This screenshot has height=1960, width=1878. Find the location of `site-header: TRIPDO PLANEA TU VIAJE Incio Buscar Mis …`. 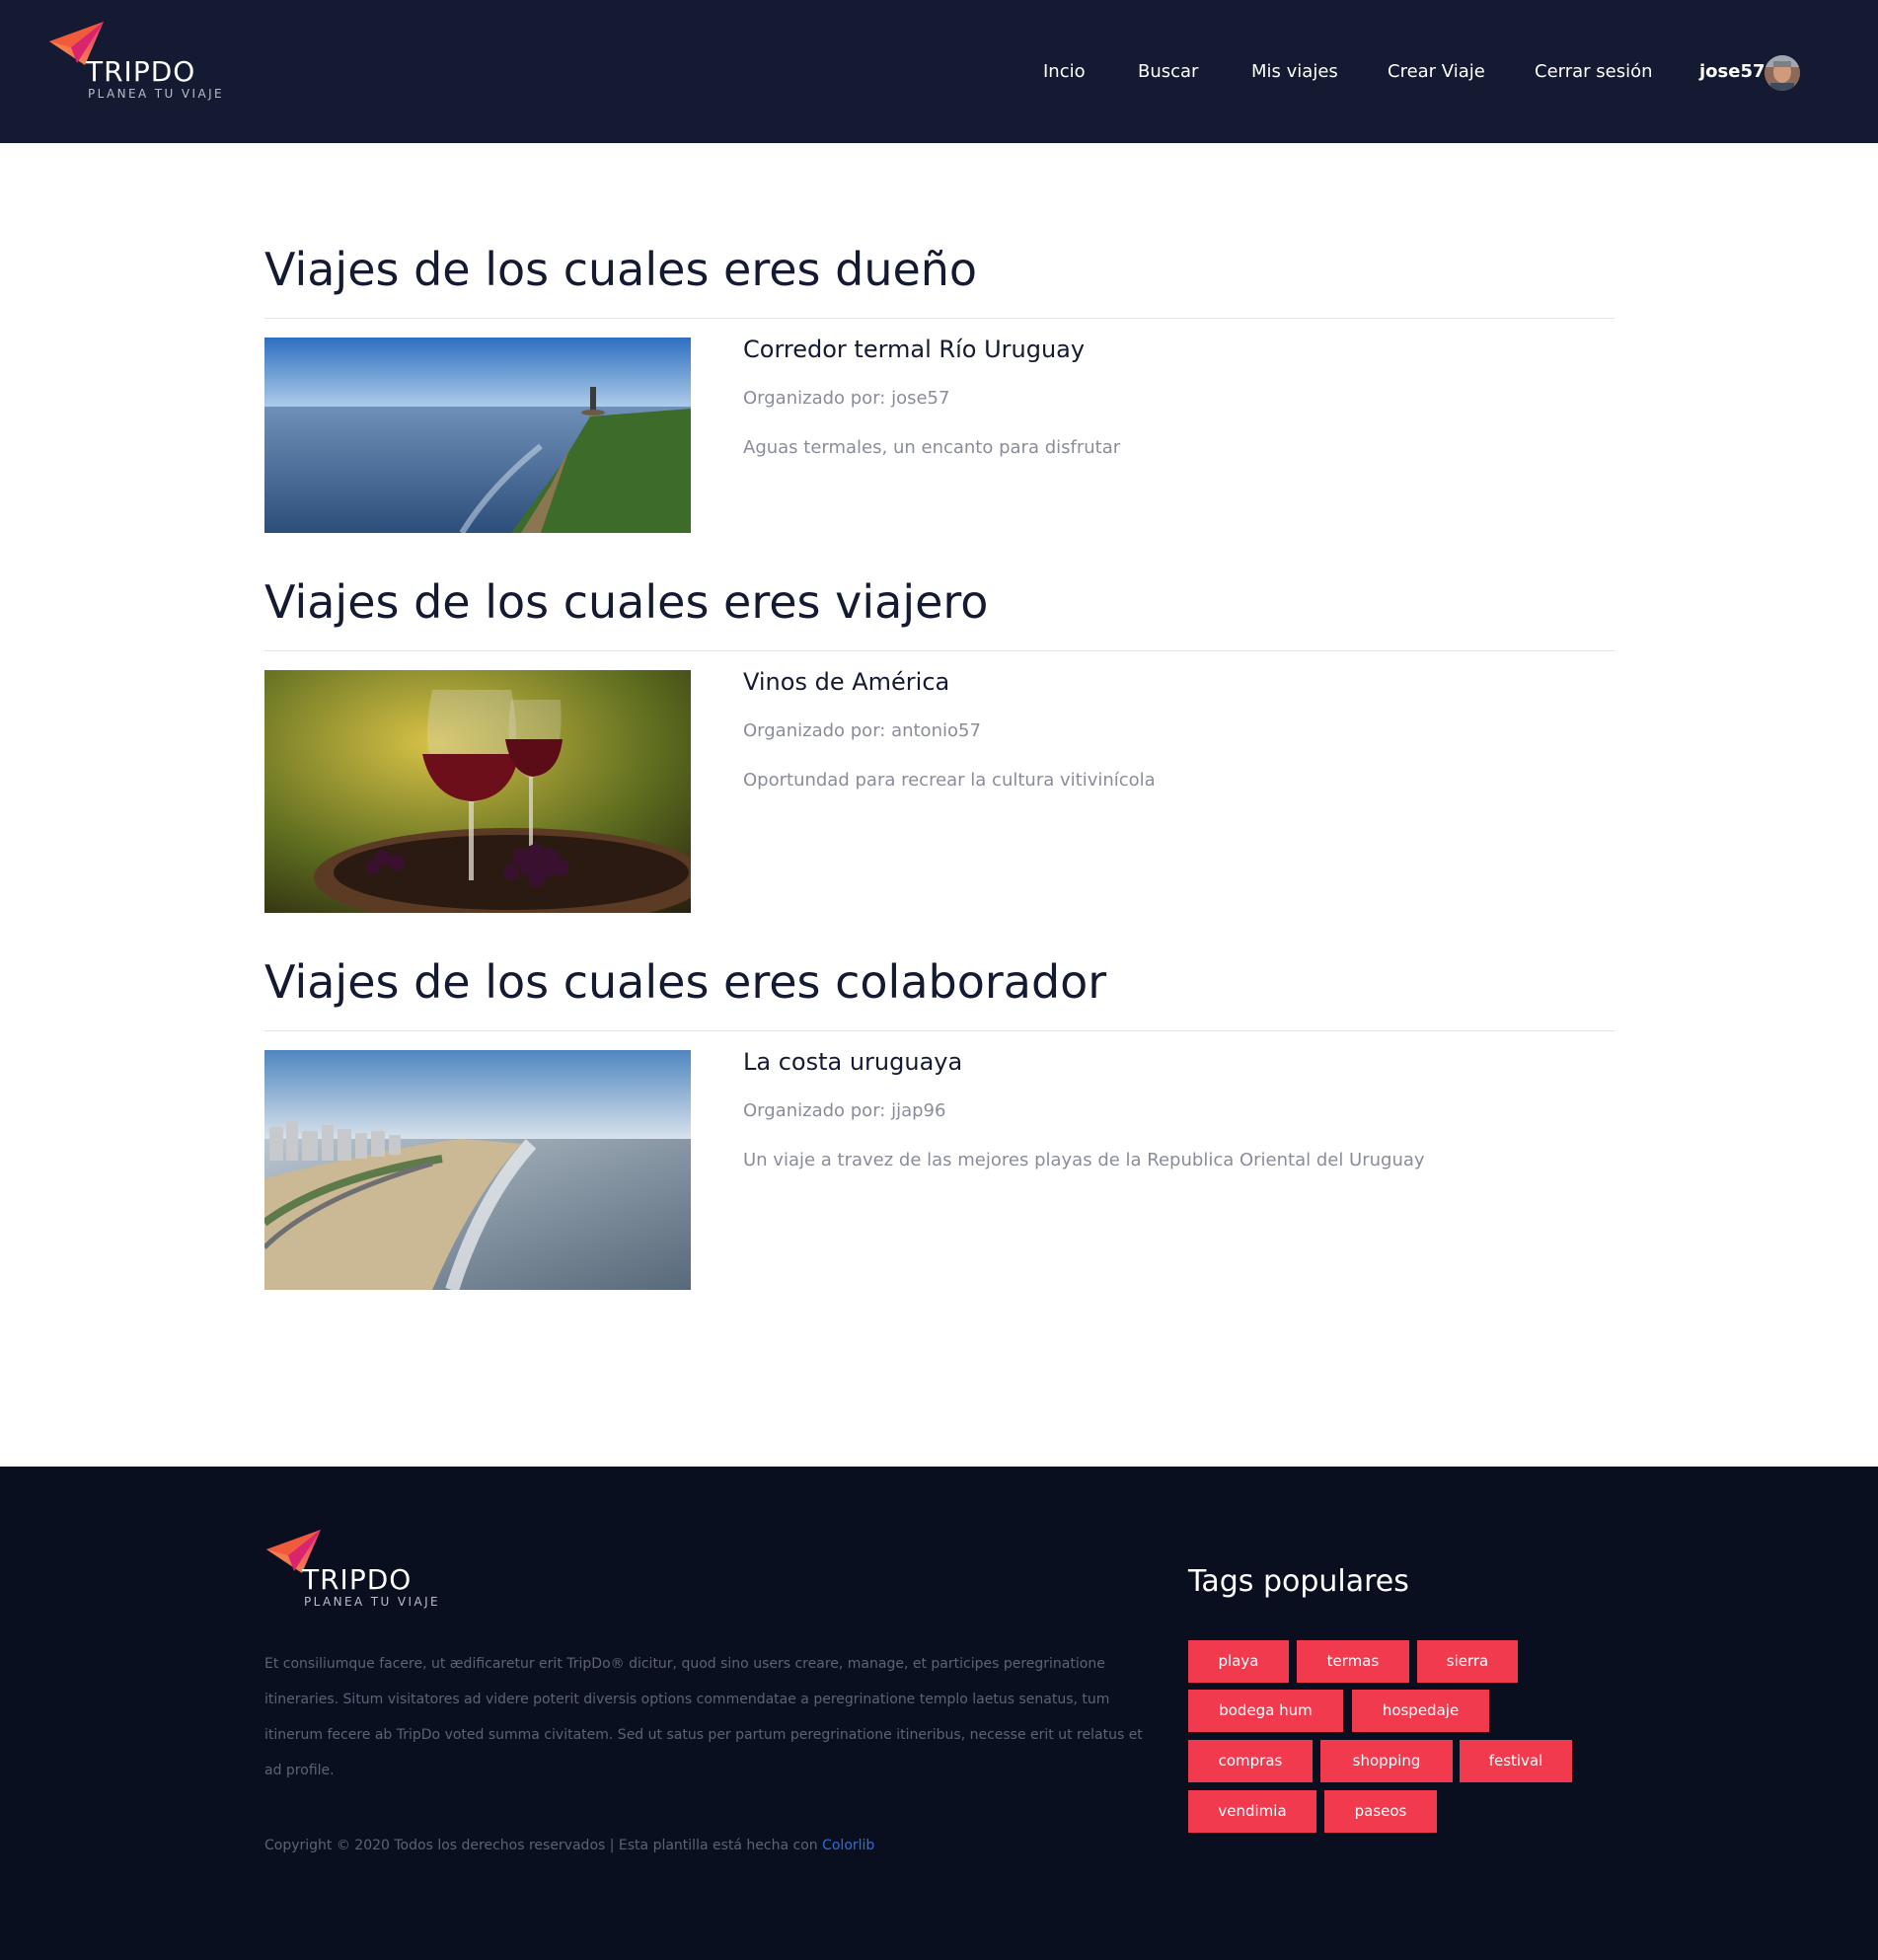

site-header: TRIPDO PLANEA TU VIAJE Incio Buscar Mis … is located at coordinates (939, 71).